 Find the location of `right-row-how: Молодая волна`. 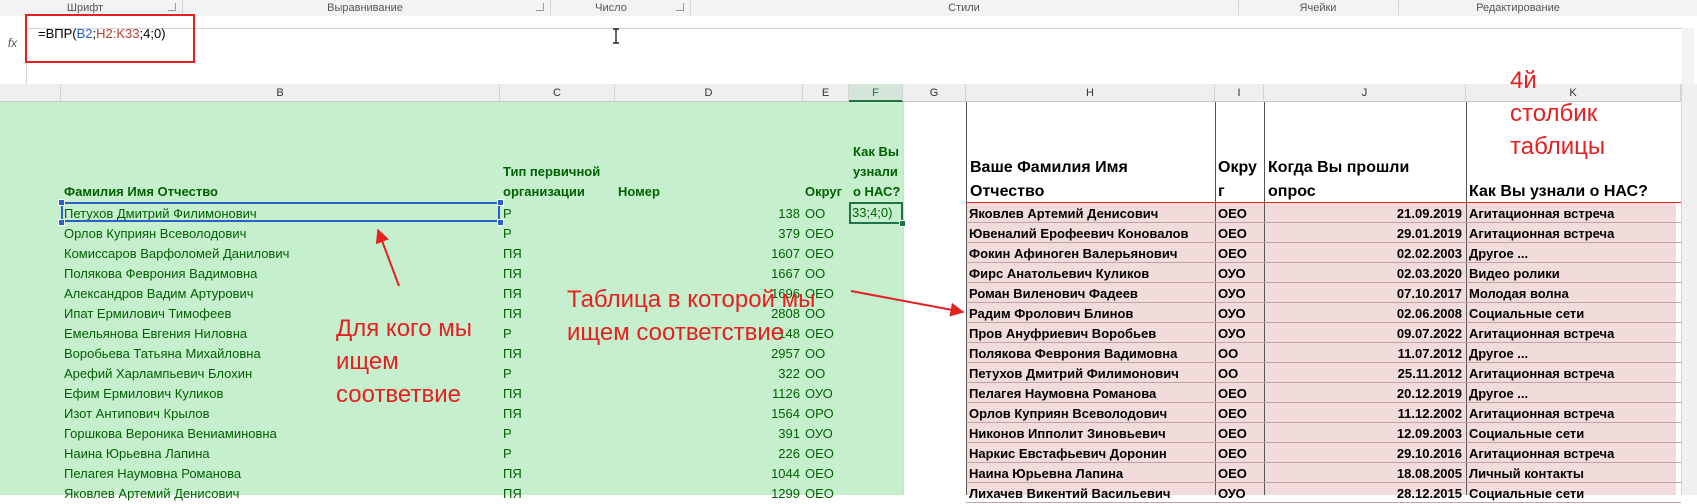

right-row-how: Молодая волна is located at coordinates (1519, 294).